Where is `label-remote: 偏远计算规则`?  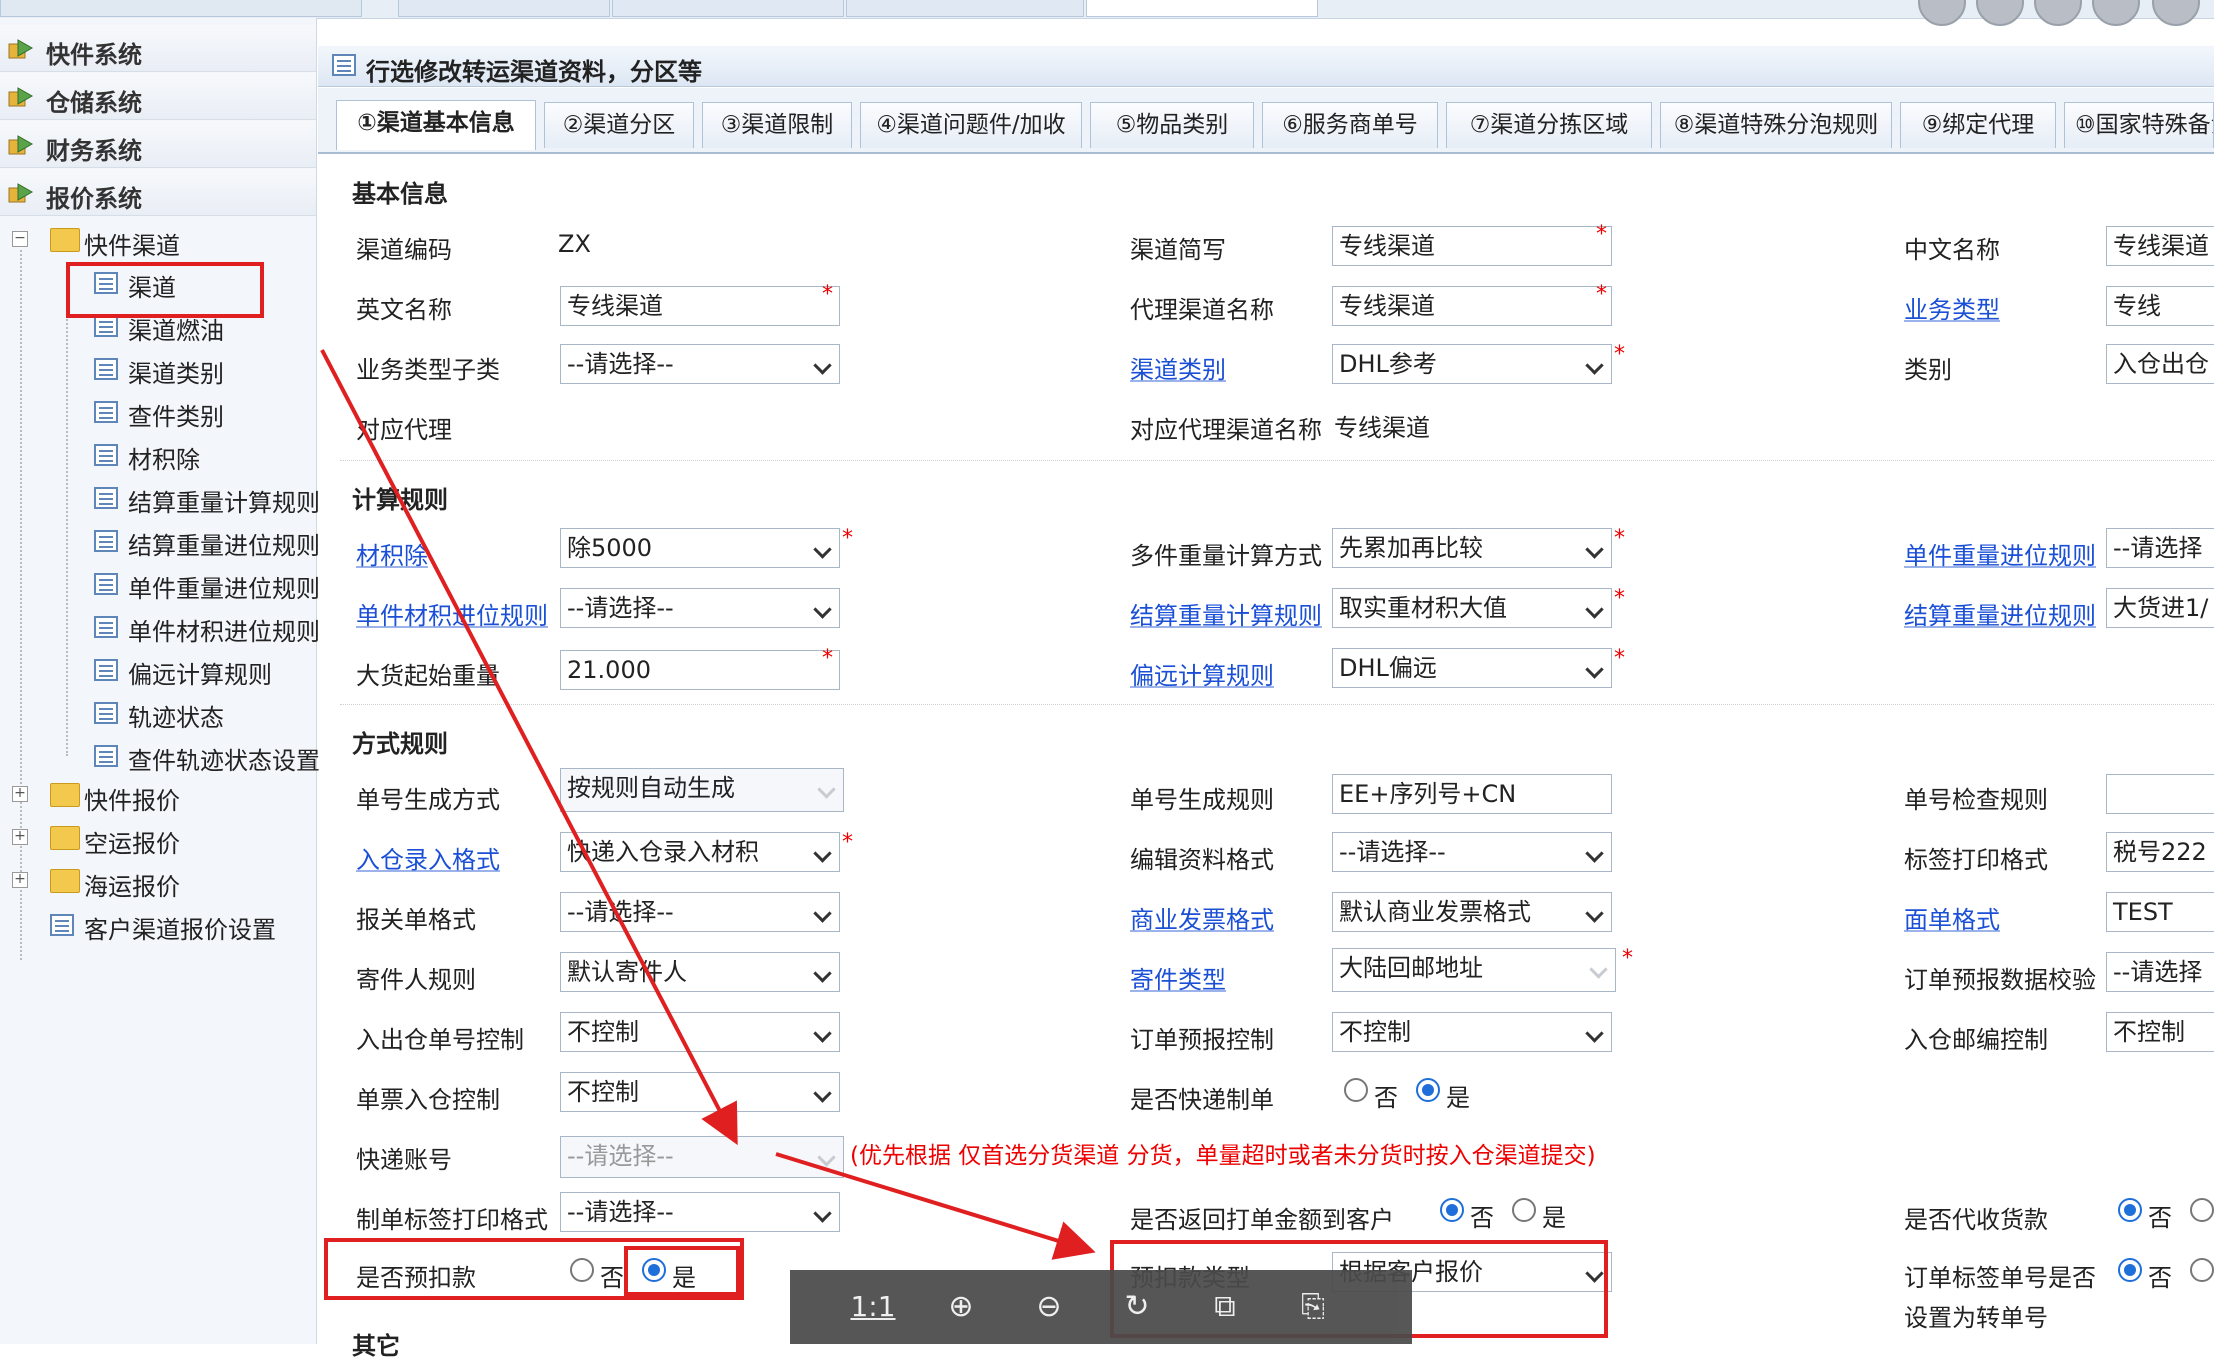 label-remote: 偏远计算规则 is located at coordinates (1202, 673).